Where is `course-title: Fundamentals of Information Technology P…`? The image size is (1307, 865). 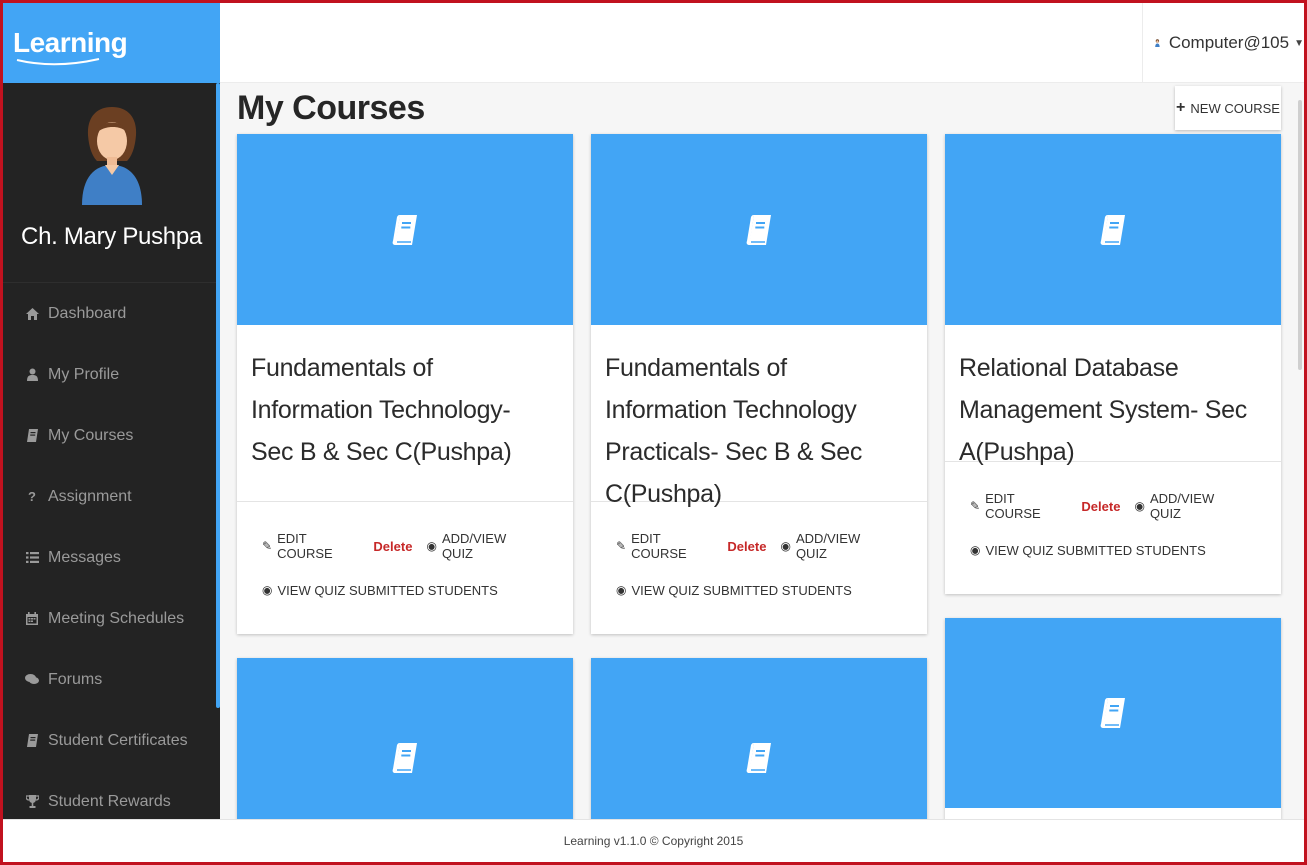
course-title: Fundamentals of Information Technology P… is located at coordinates (759, 416).